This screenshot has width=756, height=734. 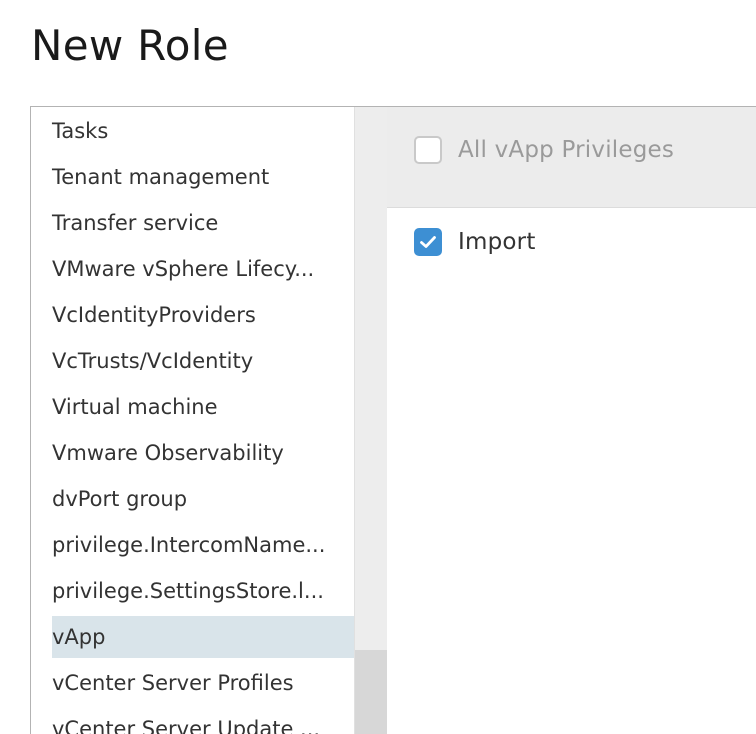 I want to click on privilege-header: All vApp Privileges, so click(x=571, y=157).